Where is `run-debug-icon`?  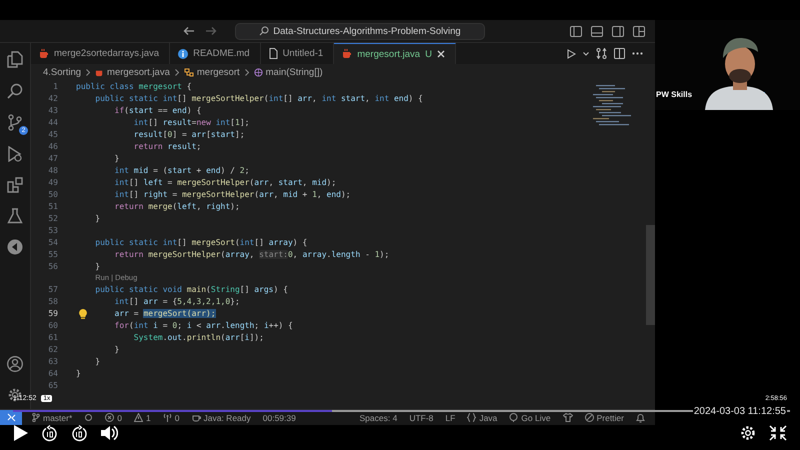 run-debug-icon is located at coordinates (15, 154).